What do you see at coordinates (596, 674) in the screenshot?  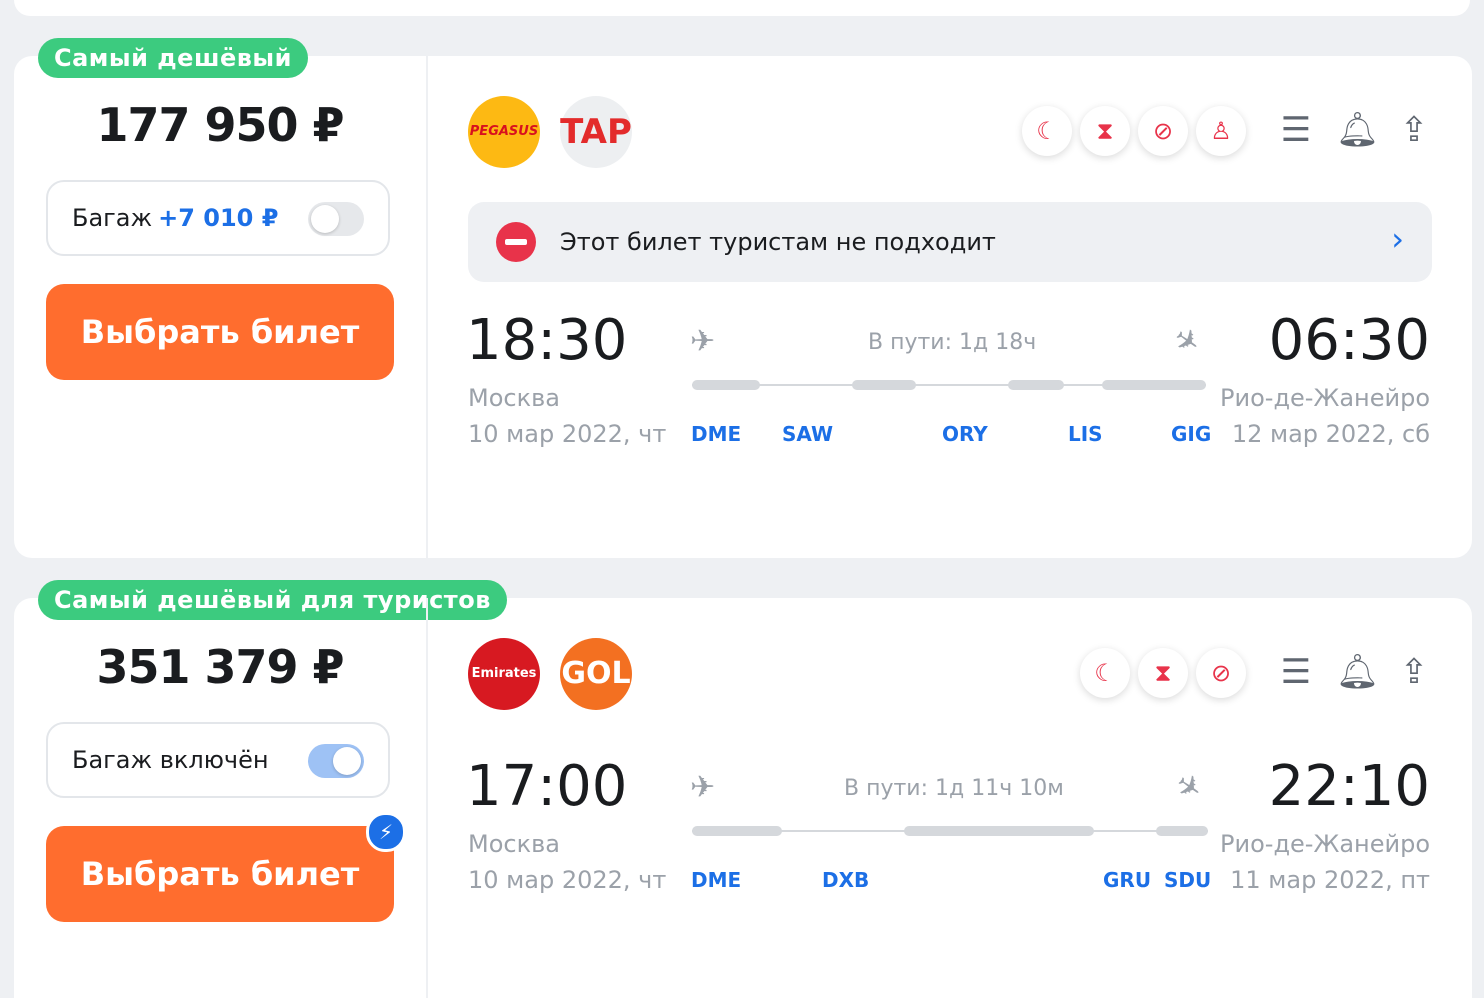 I see `airline-logo-gol: GOL` at bounding box center [596, 674].